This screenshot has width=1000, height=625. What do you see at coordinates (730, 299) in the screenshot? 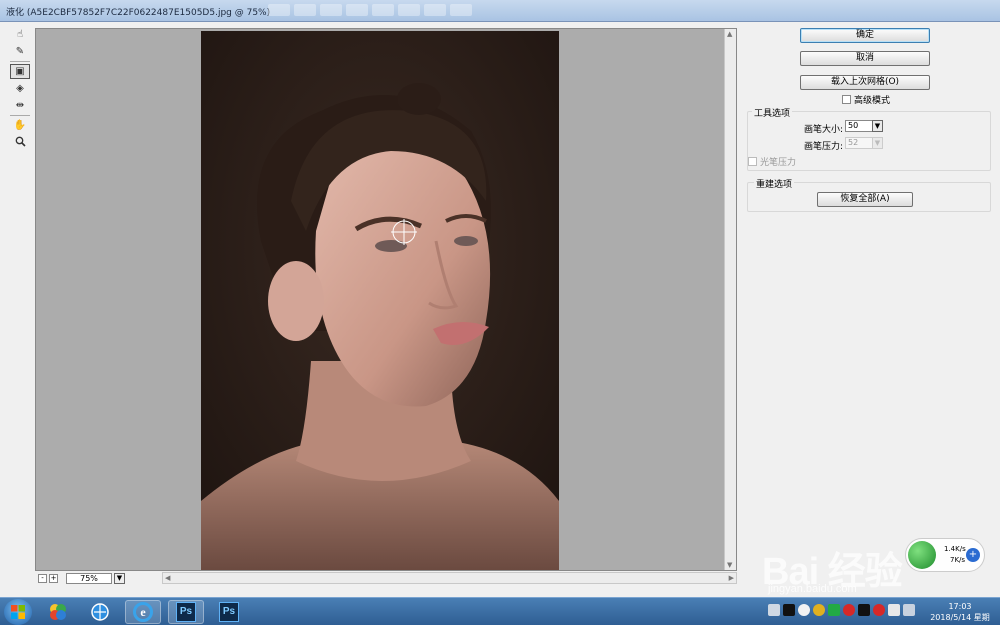
I see `vertical-scrollbar: ▲ ▼` at bounding box center [730, 299].